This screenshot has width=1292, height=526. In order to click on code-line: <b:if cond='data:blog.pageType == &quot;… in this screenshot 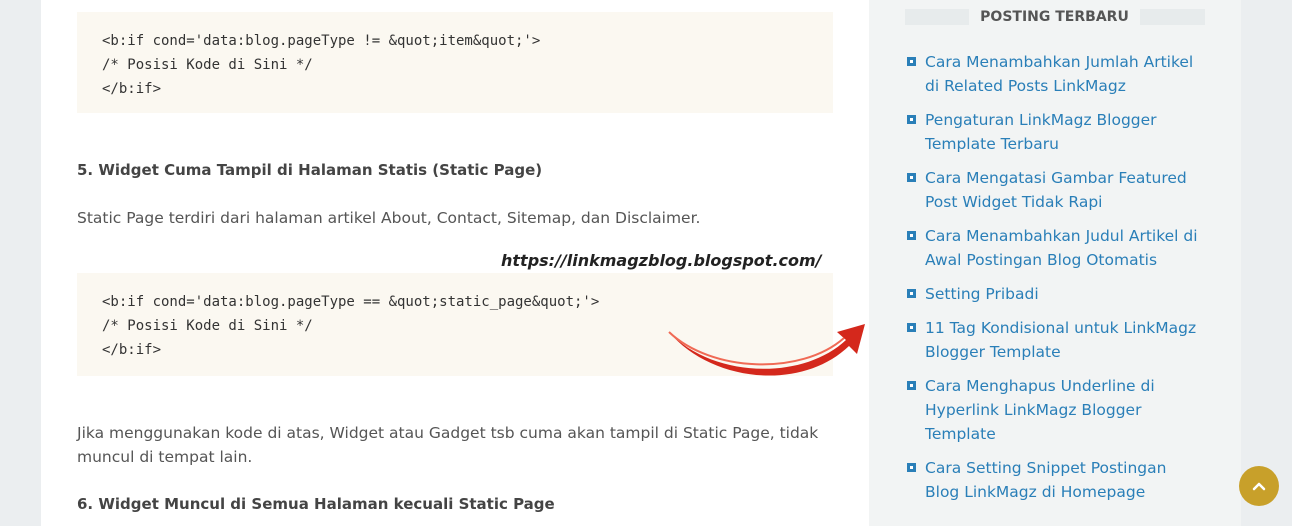, I will do `click(351, 302)`.